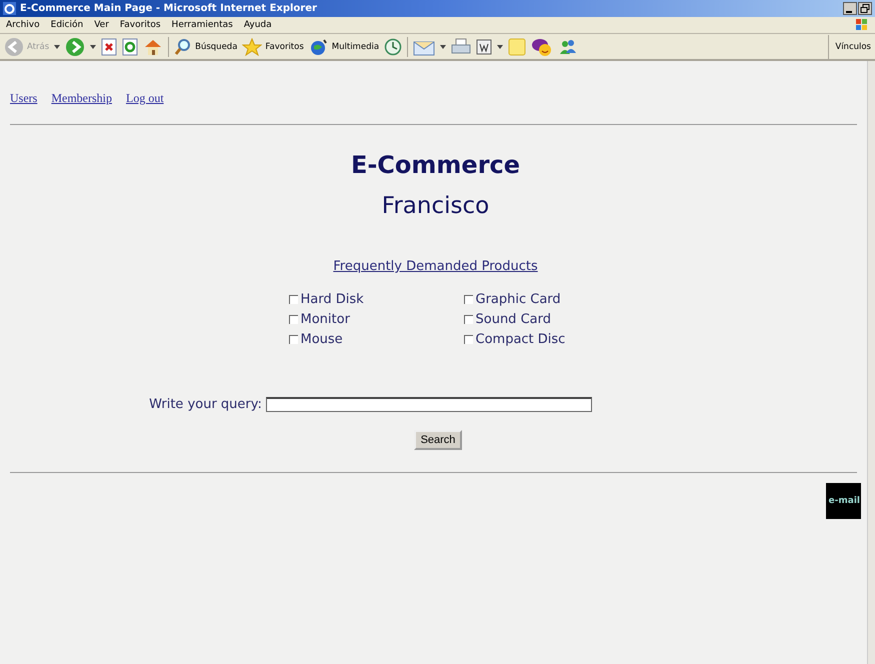 This screenshot has width=875, height=664. I want to click on home-icon, so click(153, 47).